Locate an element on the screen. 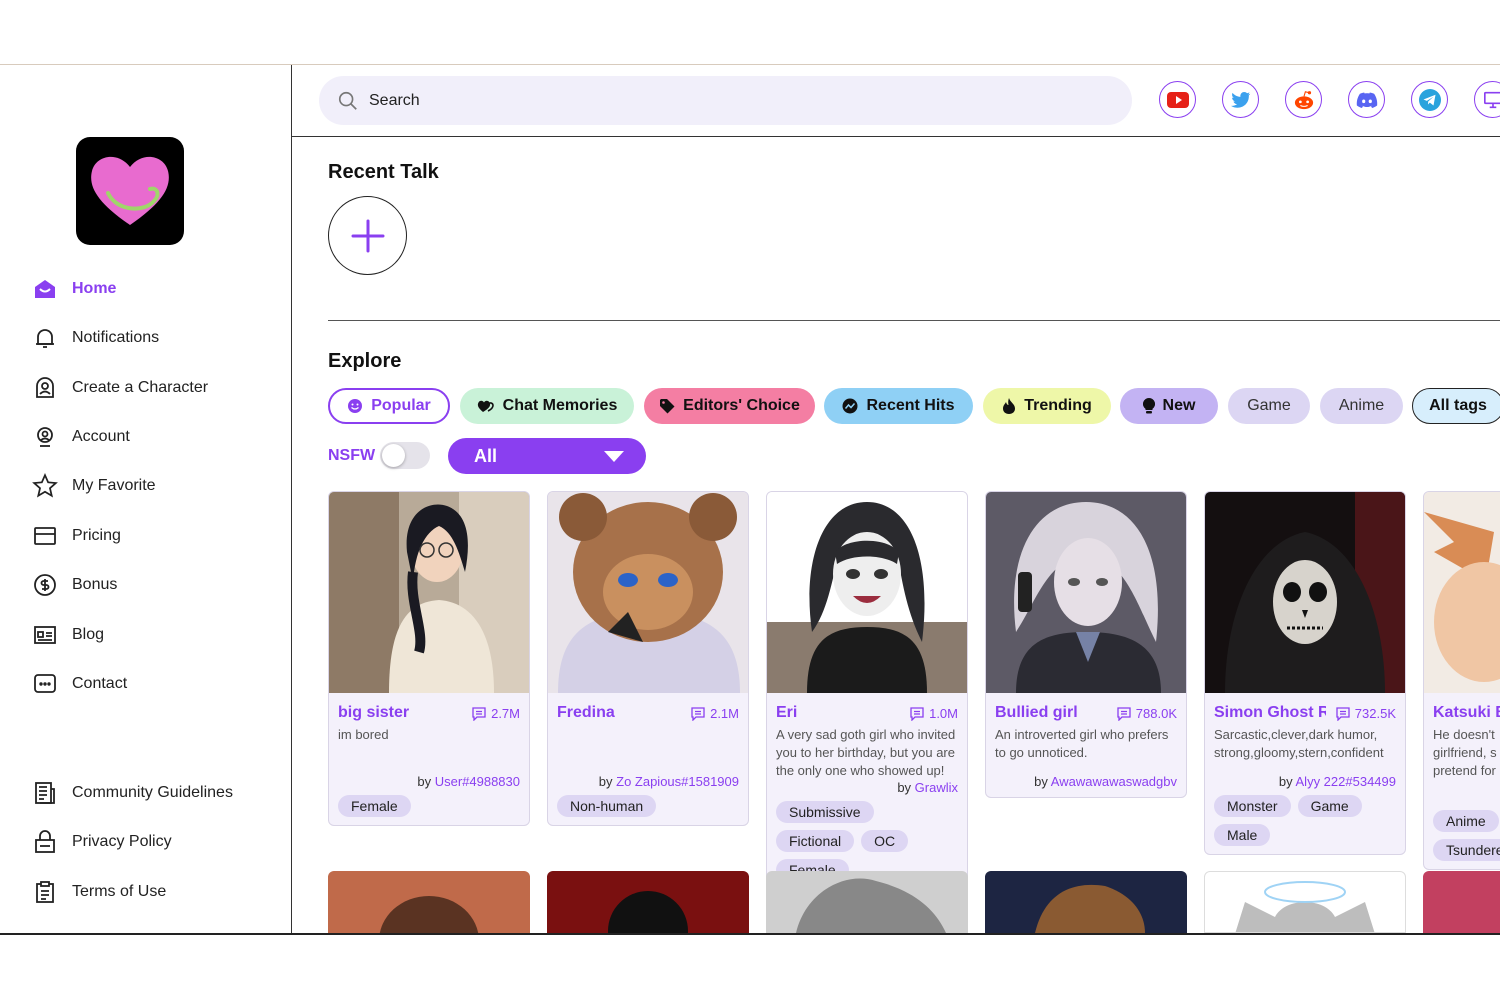 The height and width of the screenshot is (1000, 1500). author-link: Awawawawaswadgbv is located at coordinates (1114, 781).